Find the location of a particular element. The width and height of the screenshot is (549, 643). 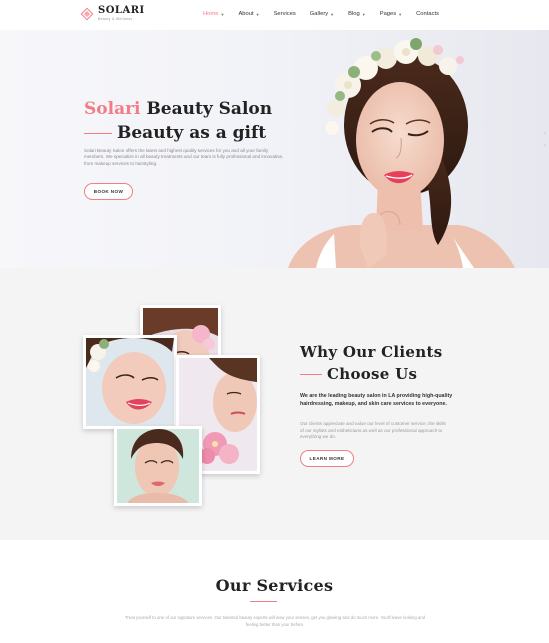

nav-label: Blog is located at coordinates (354, 14).